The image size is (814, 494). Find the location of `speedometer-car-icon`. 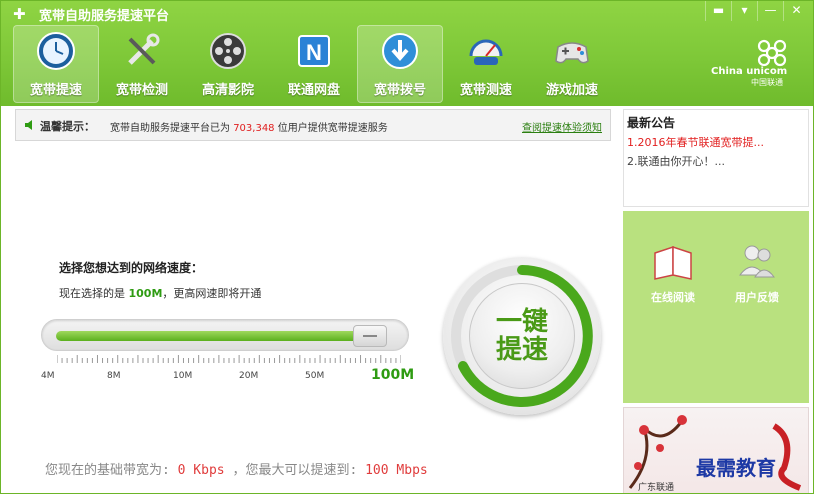

speedometer-car-icon is located at coordinates (486, 52).